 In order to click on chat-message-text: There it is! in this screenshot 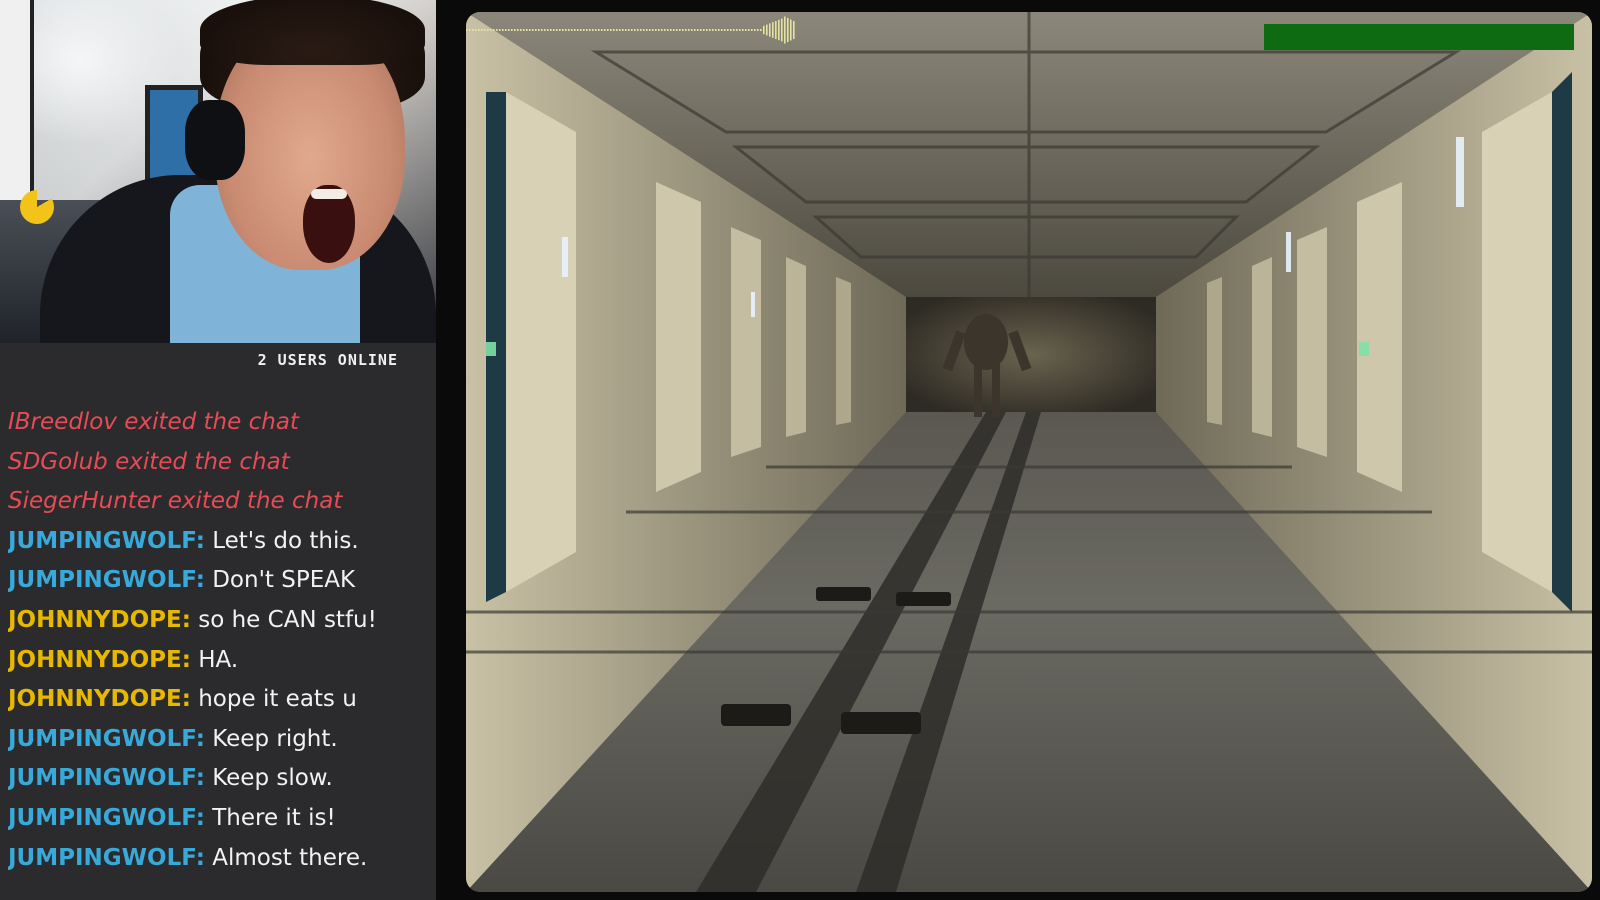, I will do `click(270, 817)`.